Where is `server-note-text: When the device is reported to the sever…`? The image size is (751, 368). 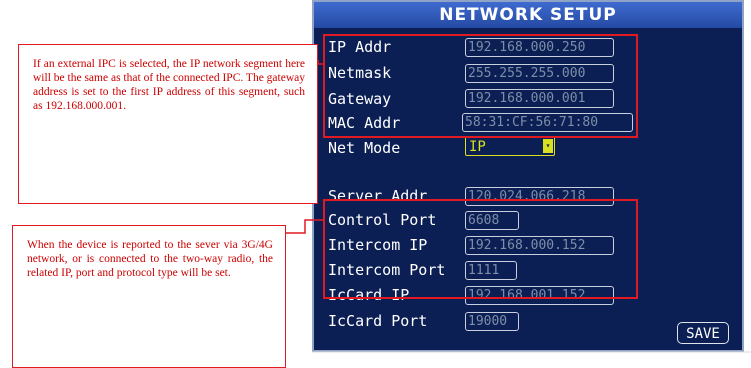
server-note-text: When the device is reported to the sever… is located at coordinates (150, 259).